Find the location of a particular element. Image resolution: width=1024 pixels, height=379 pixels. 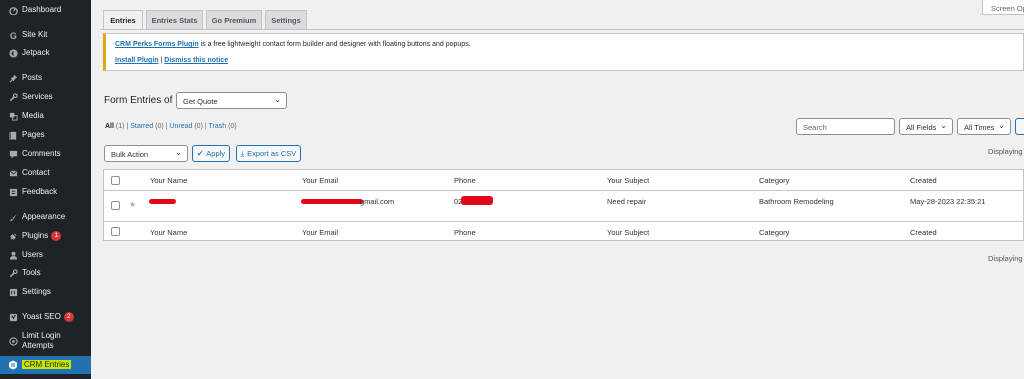

yoast-icon is located at coordinates (13, 317).